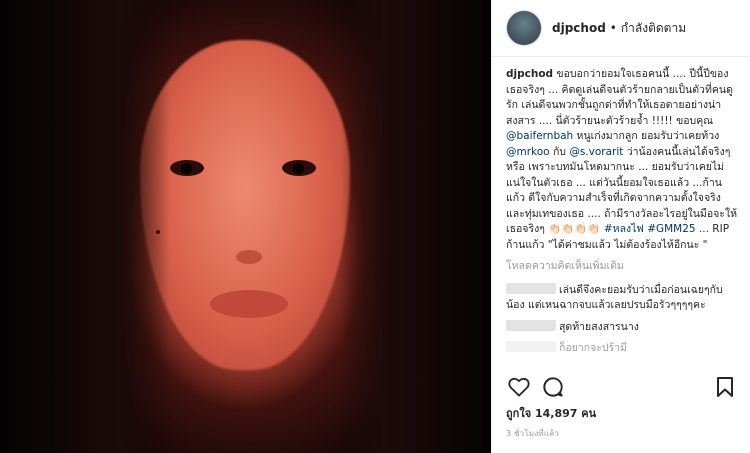  Describe the element at coordinates (579, 28) in the screenshot. I see `header-username: djpchod` at that location.